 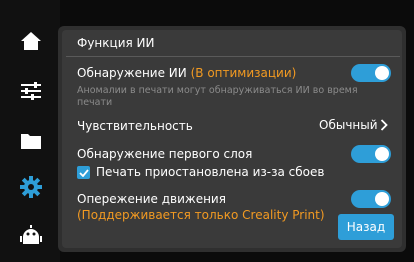 What do you see at coordinates (243, 73) in the screenshot?
I see `ai-detection-status: (В оптимизации)` at bounding box center [243, 73].